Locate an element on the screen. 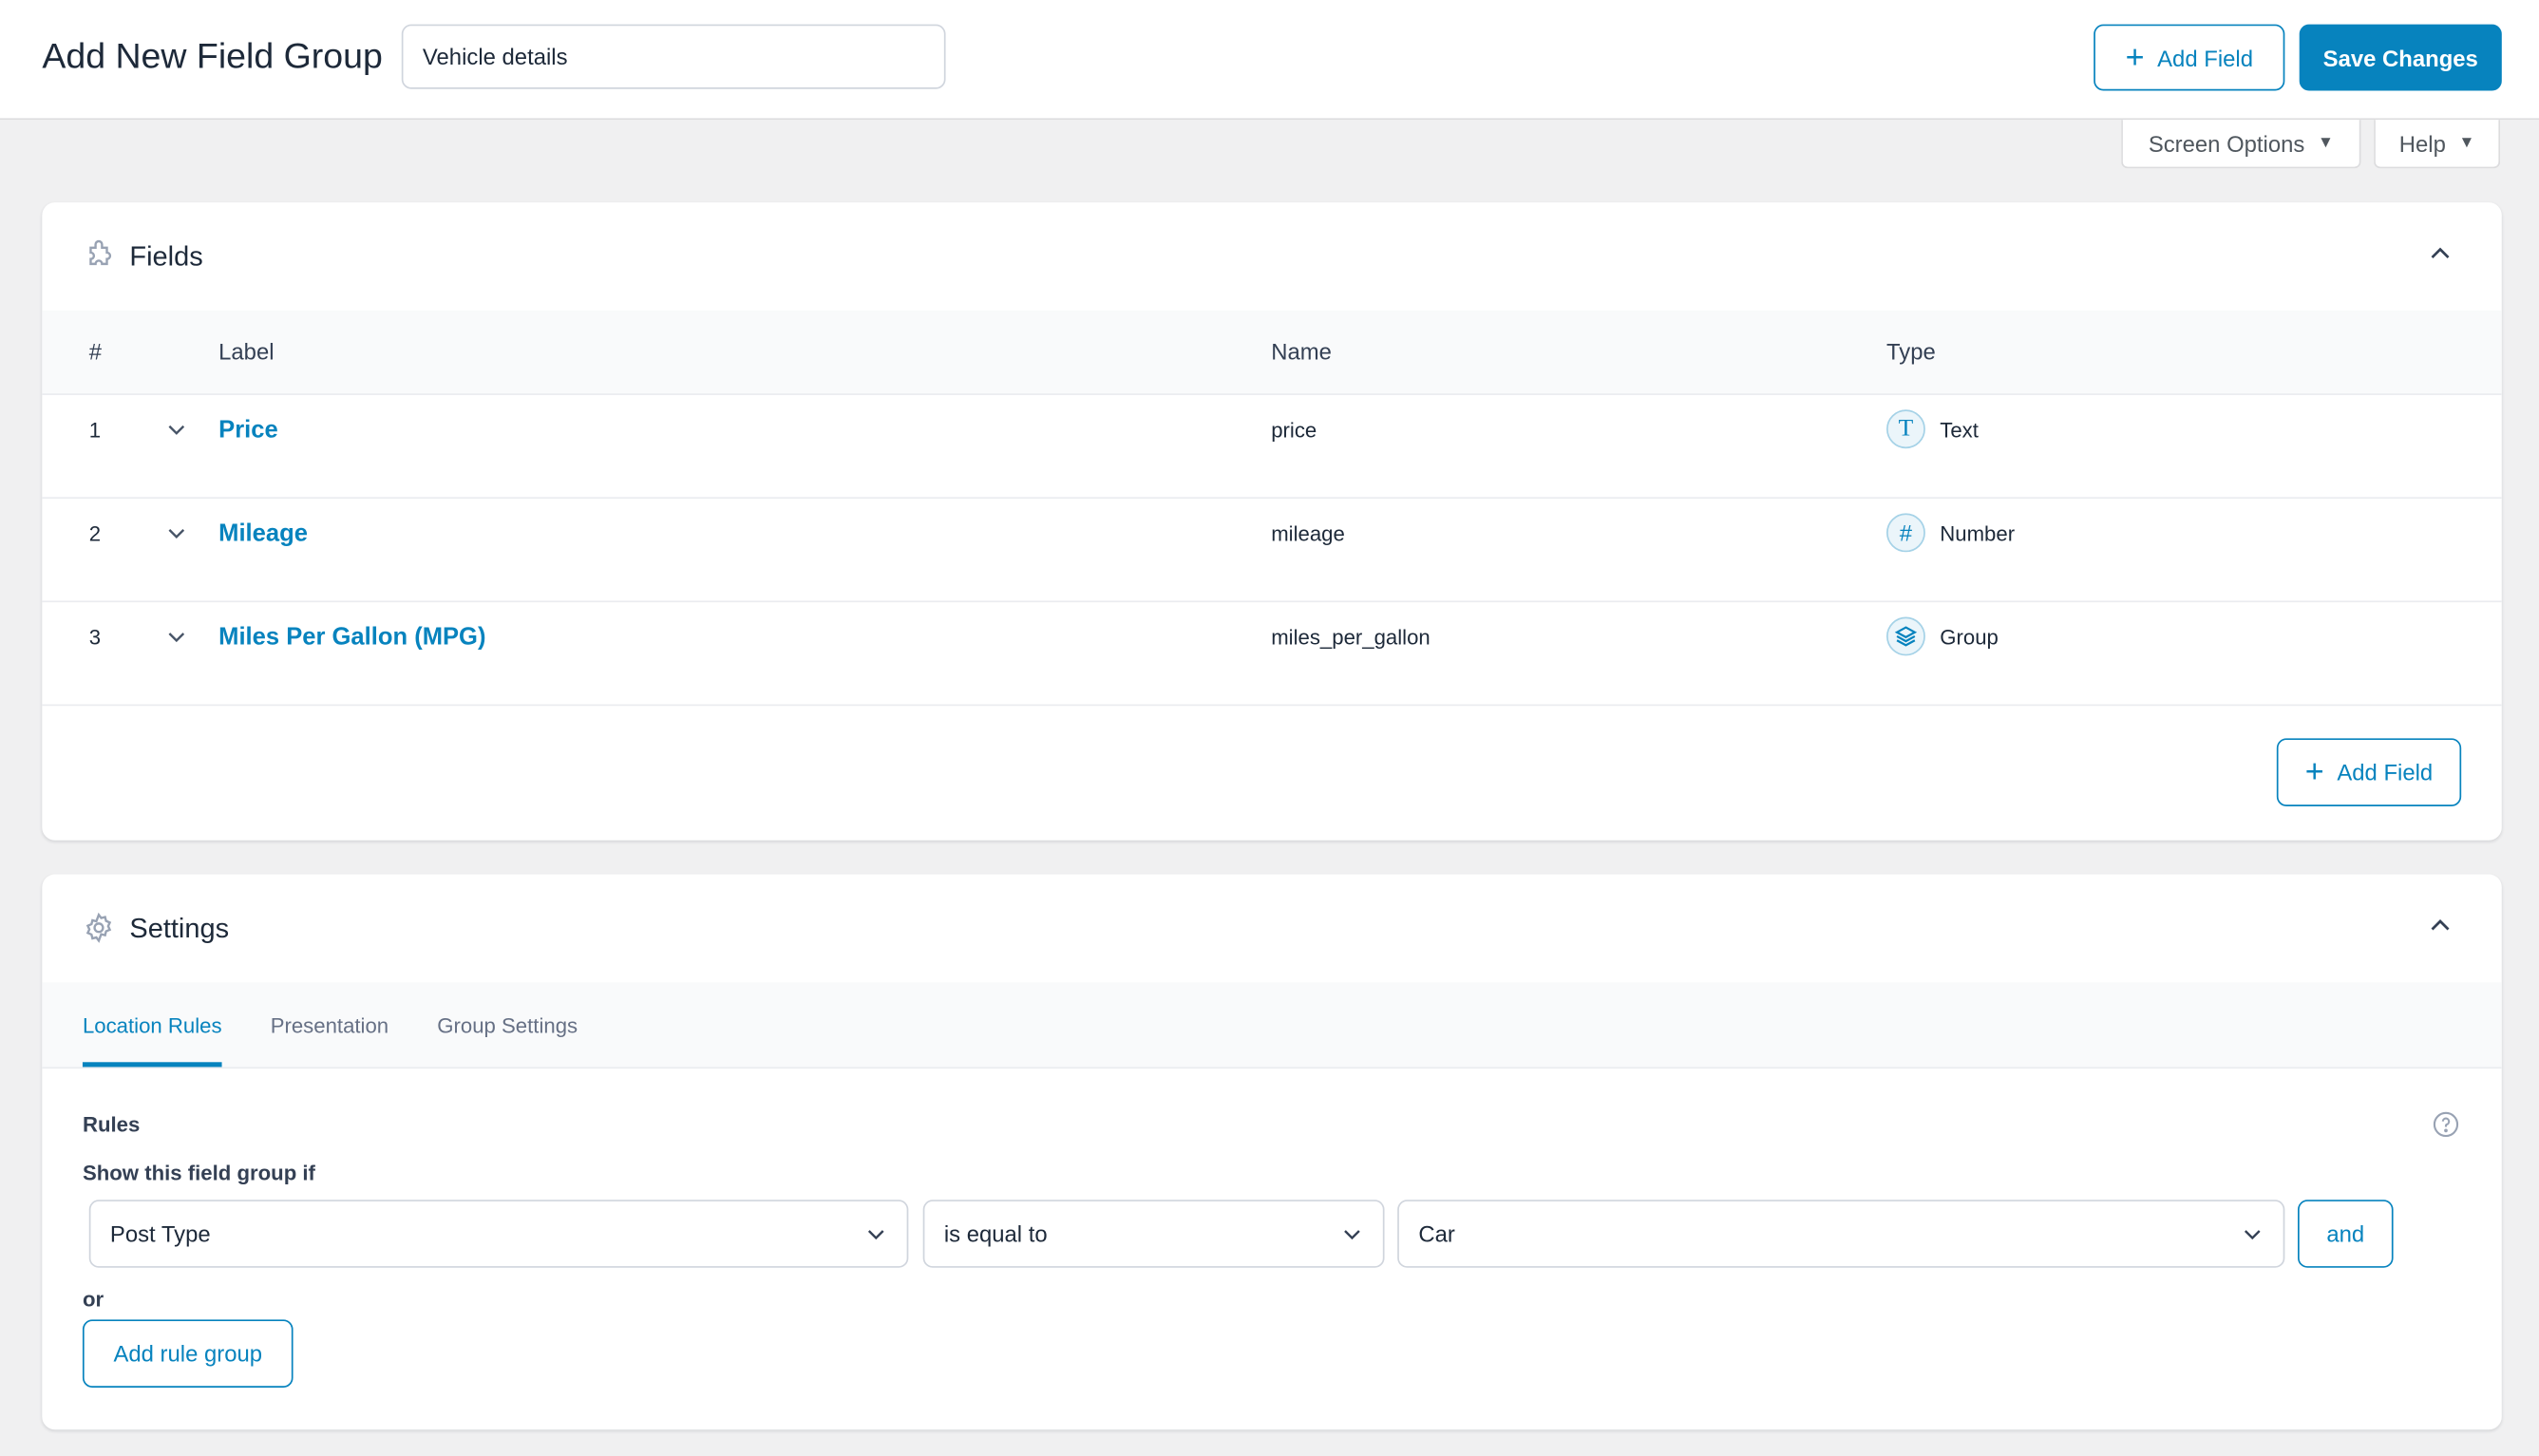 The image size is (2539, 1456). field-label-link: Miles Per Gallon (MPG) is located at coordinates (352, 636).